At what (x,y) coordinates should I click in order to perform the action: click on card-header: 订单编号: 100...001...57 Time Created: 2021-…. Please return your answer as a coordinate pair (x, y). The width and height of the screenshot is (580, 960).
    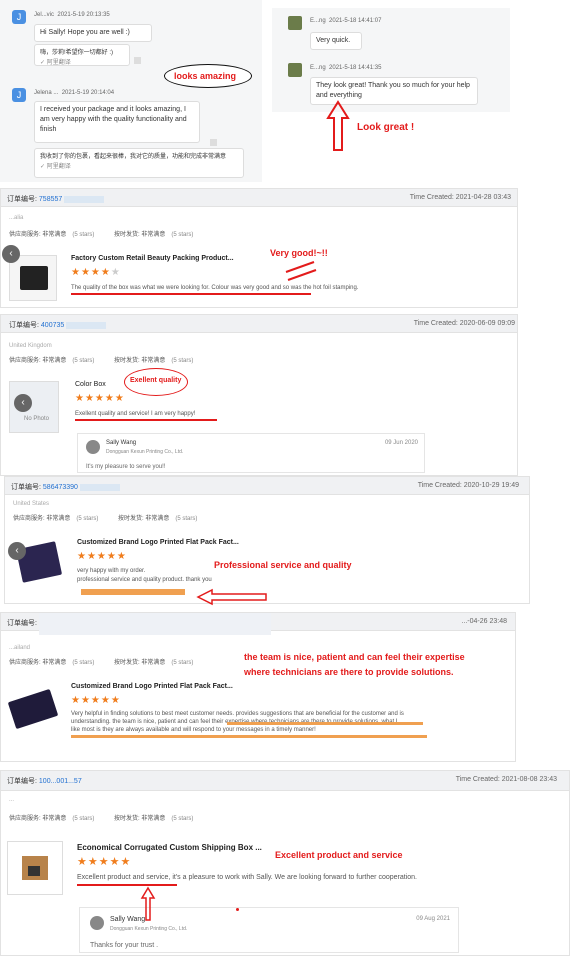
    Looking at the image, I should click on (285, 781).